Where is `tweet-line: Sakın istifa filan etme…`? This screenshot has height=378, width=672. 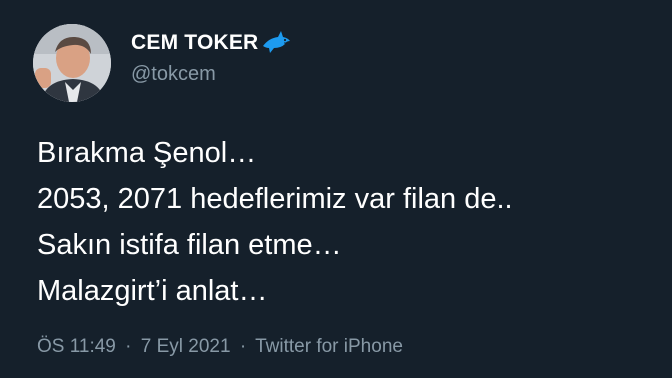 tweet-line: Sakın istifa filan etme… is located at coordinates (189, 245).